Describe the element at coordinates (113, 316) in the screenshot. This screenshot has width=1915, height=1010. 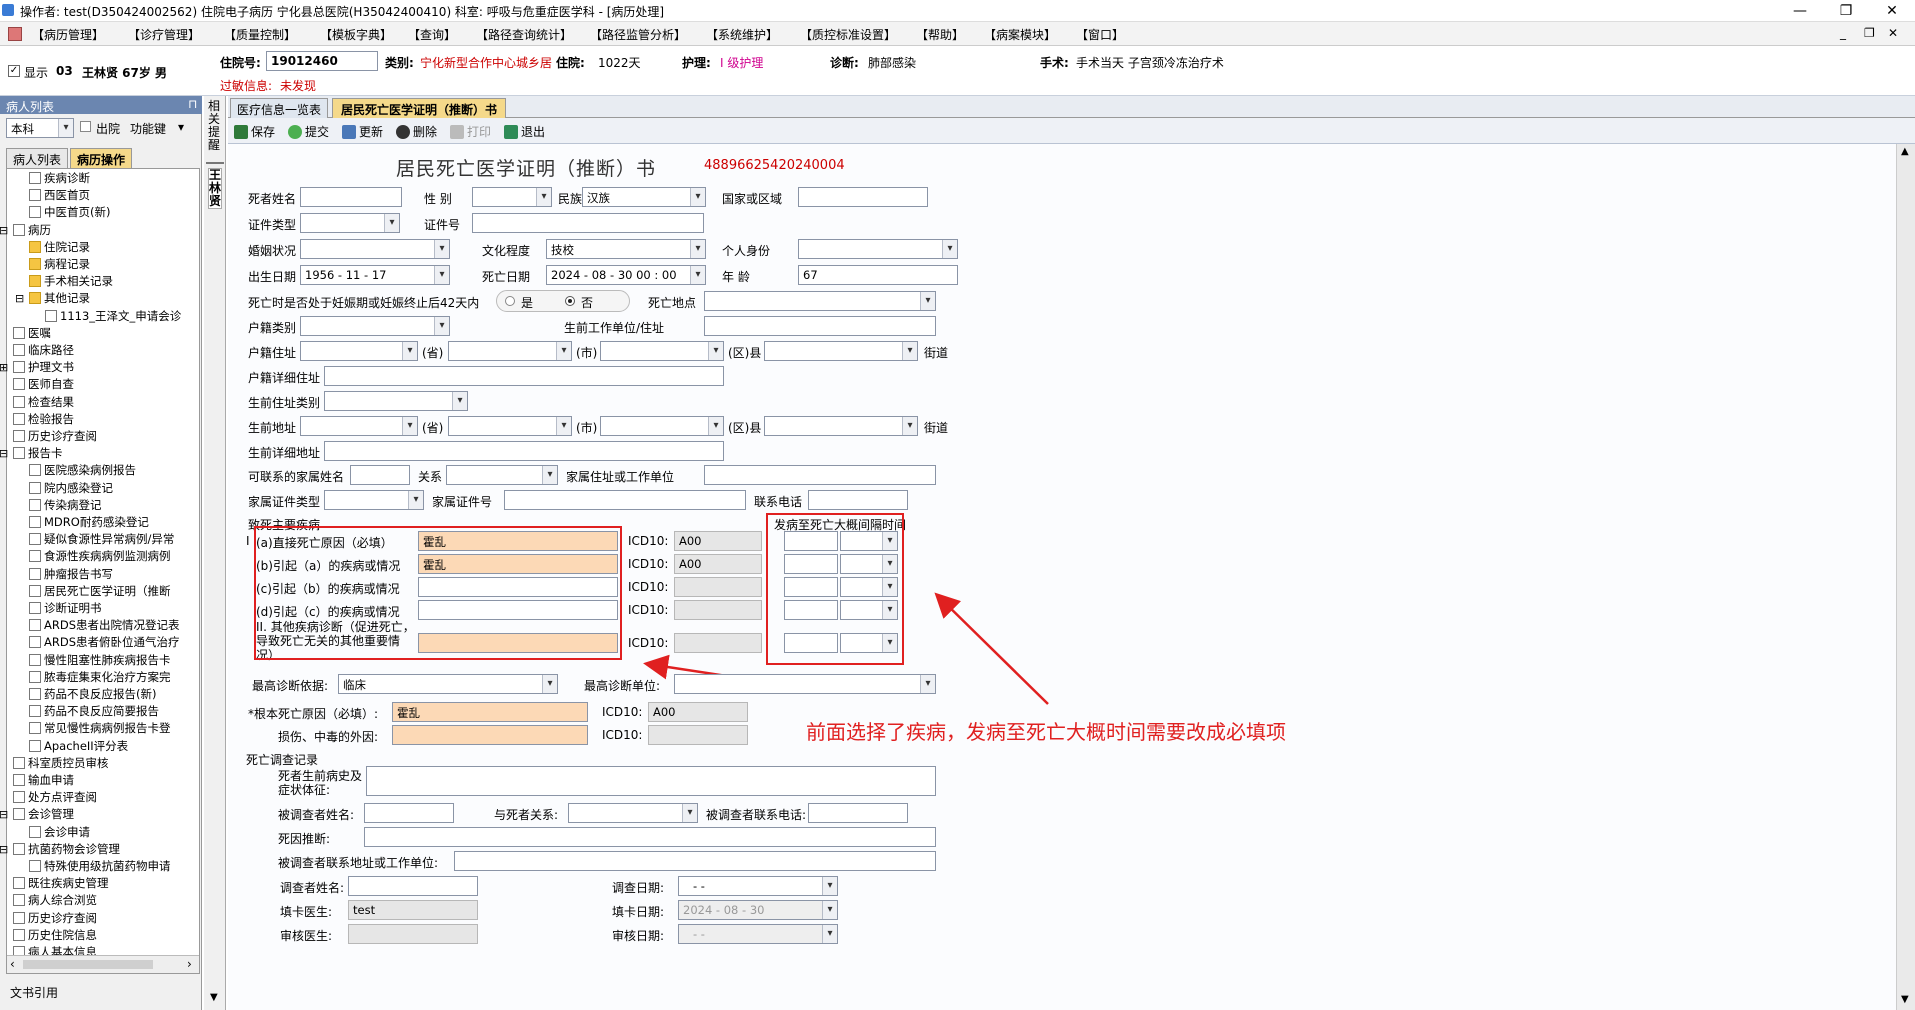
I see `tree-item: 1113_王泽文_申请会诊` at that location.